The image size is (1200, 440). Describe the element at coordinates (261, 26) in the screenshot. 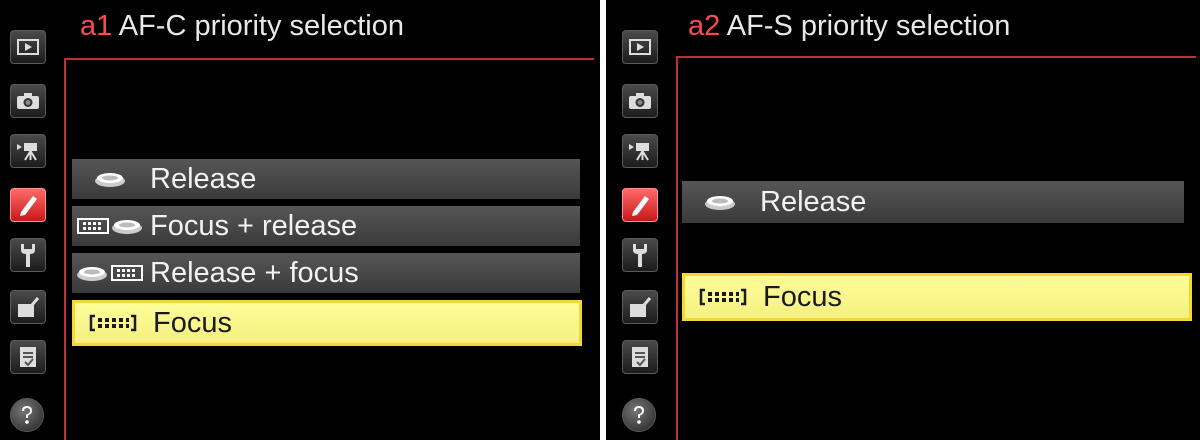

I see `setting-title: AF-C priority selection` at that location.